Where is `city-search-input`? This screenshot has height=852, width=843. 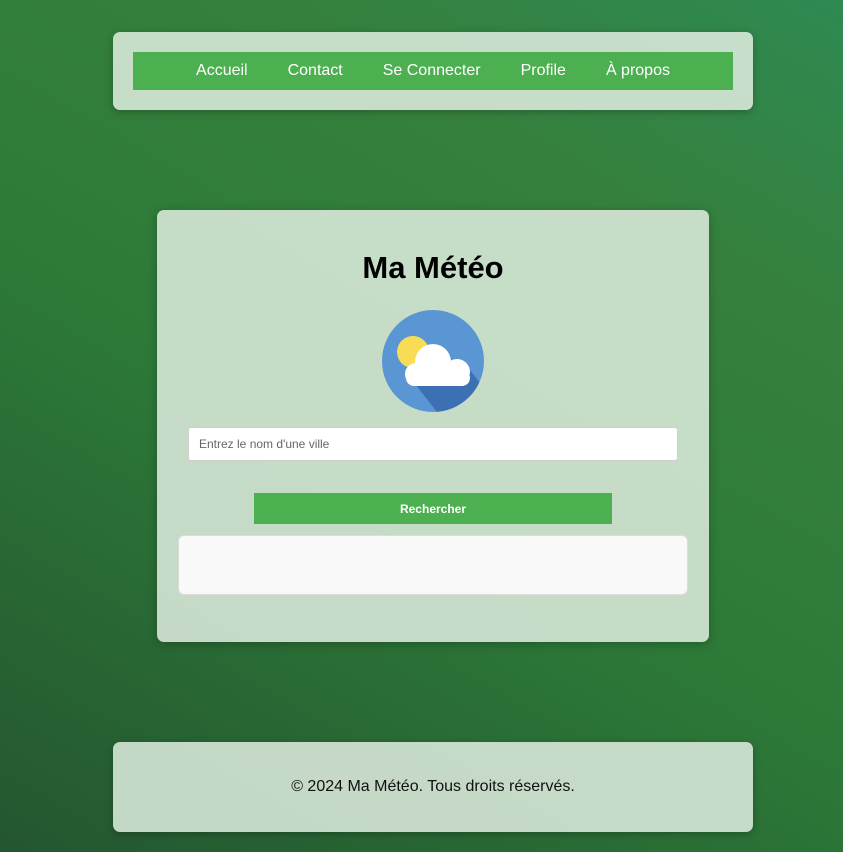 city-search-input is located at coordinates (433, 444).